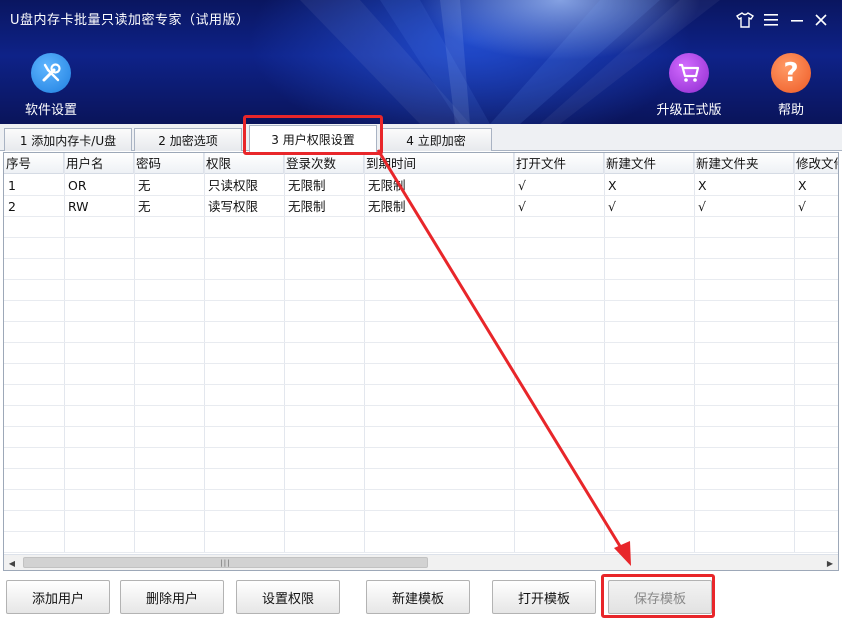 Image resolution: width=842 pixels, height=621 pixels. Describe the element at coordinates (702, 185) in the screenshot. I see `cell-new-folder: X` at that location.